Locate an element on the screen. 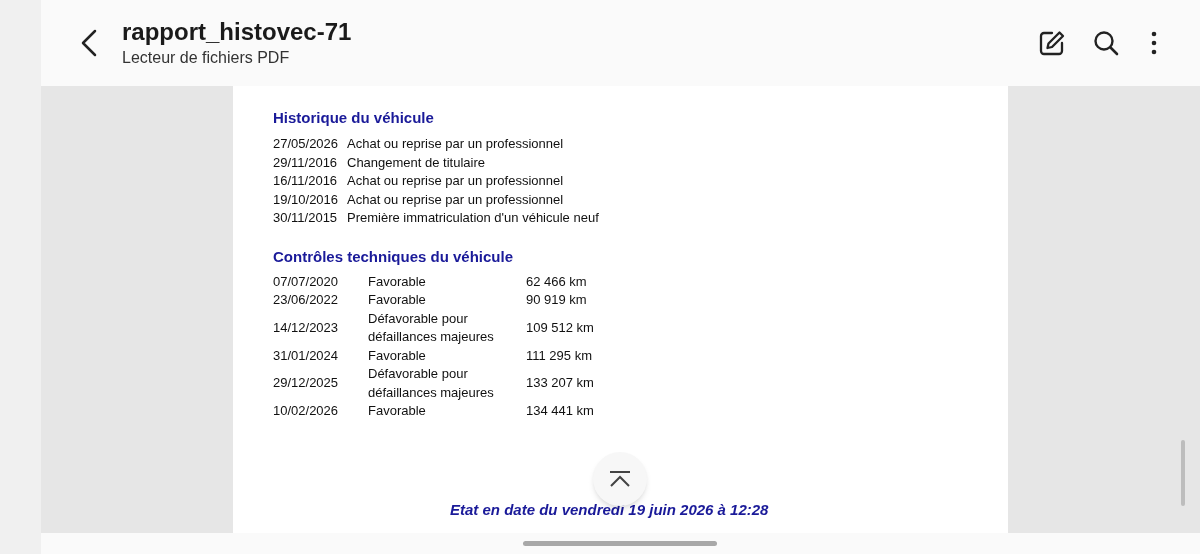 The image size is (1200, 554). mileage-text: 90 919 km is located at coordinates (556, 300).